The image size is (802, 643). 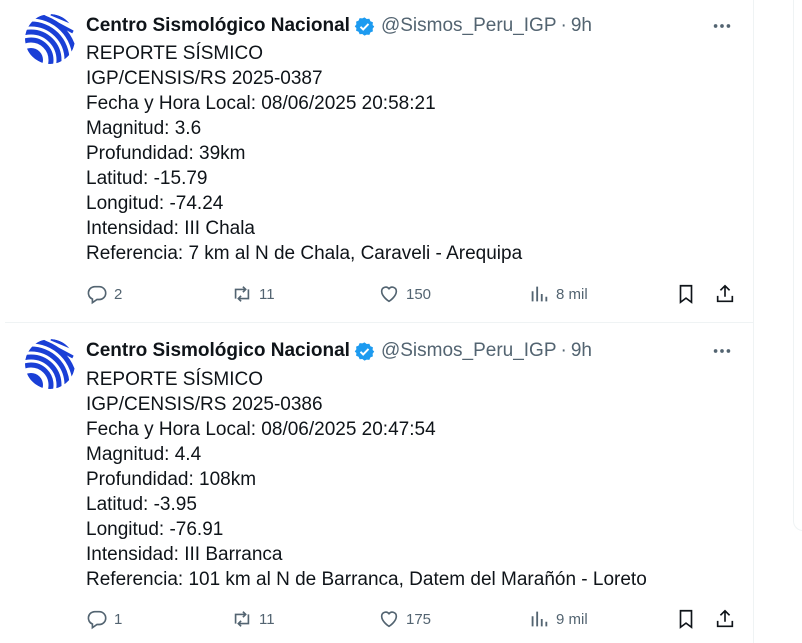 What do you see at coordinates (147, 178) in the screenshot?
I see `tweet-line: Latitud: -15.79` at bounding box center [147, 178].